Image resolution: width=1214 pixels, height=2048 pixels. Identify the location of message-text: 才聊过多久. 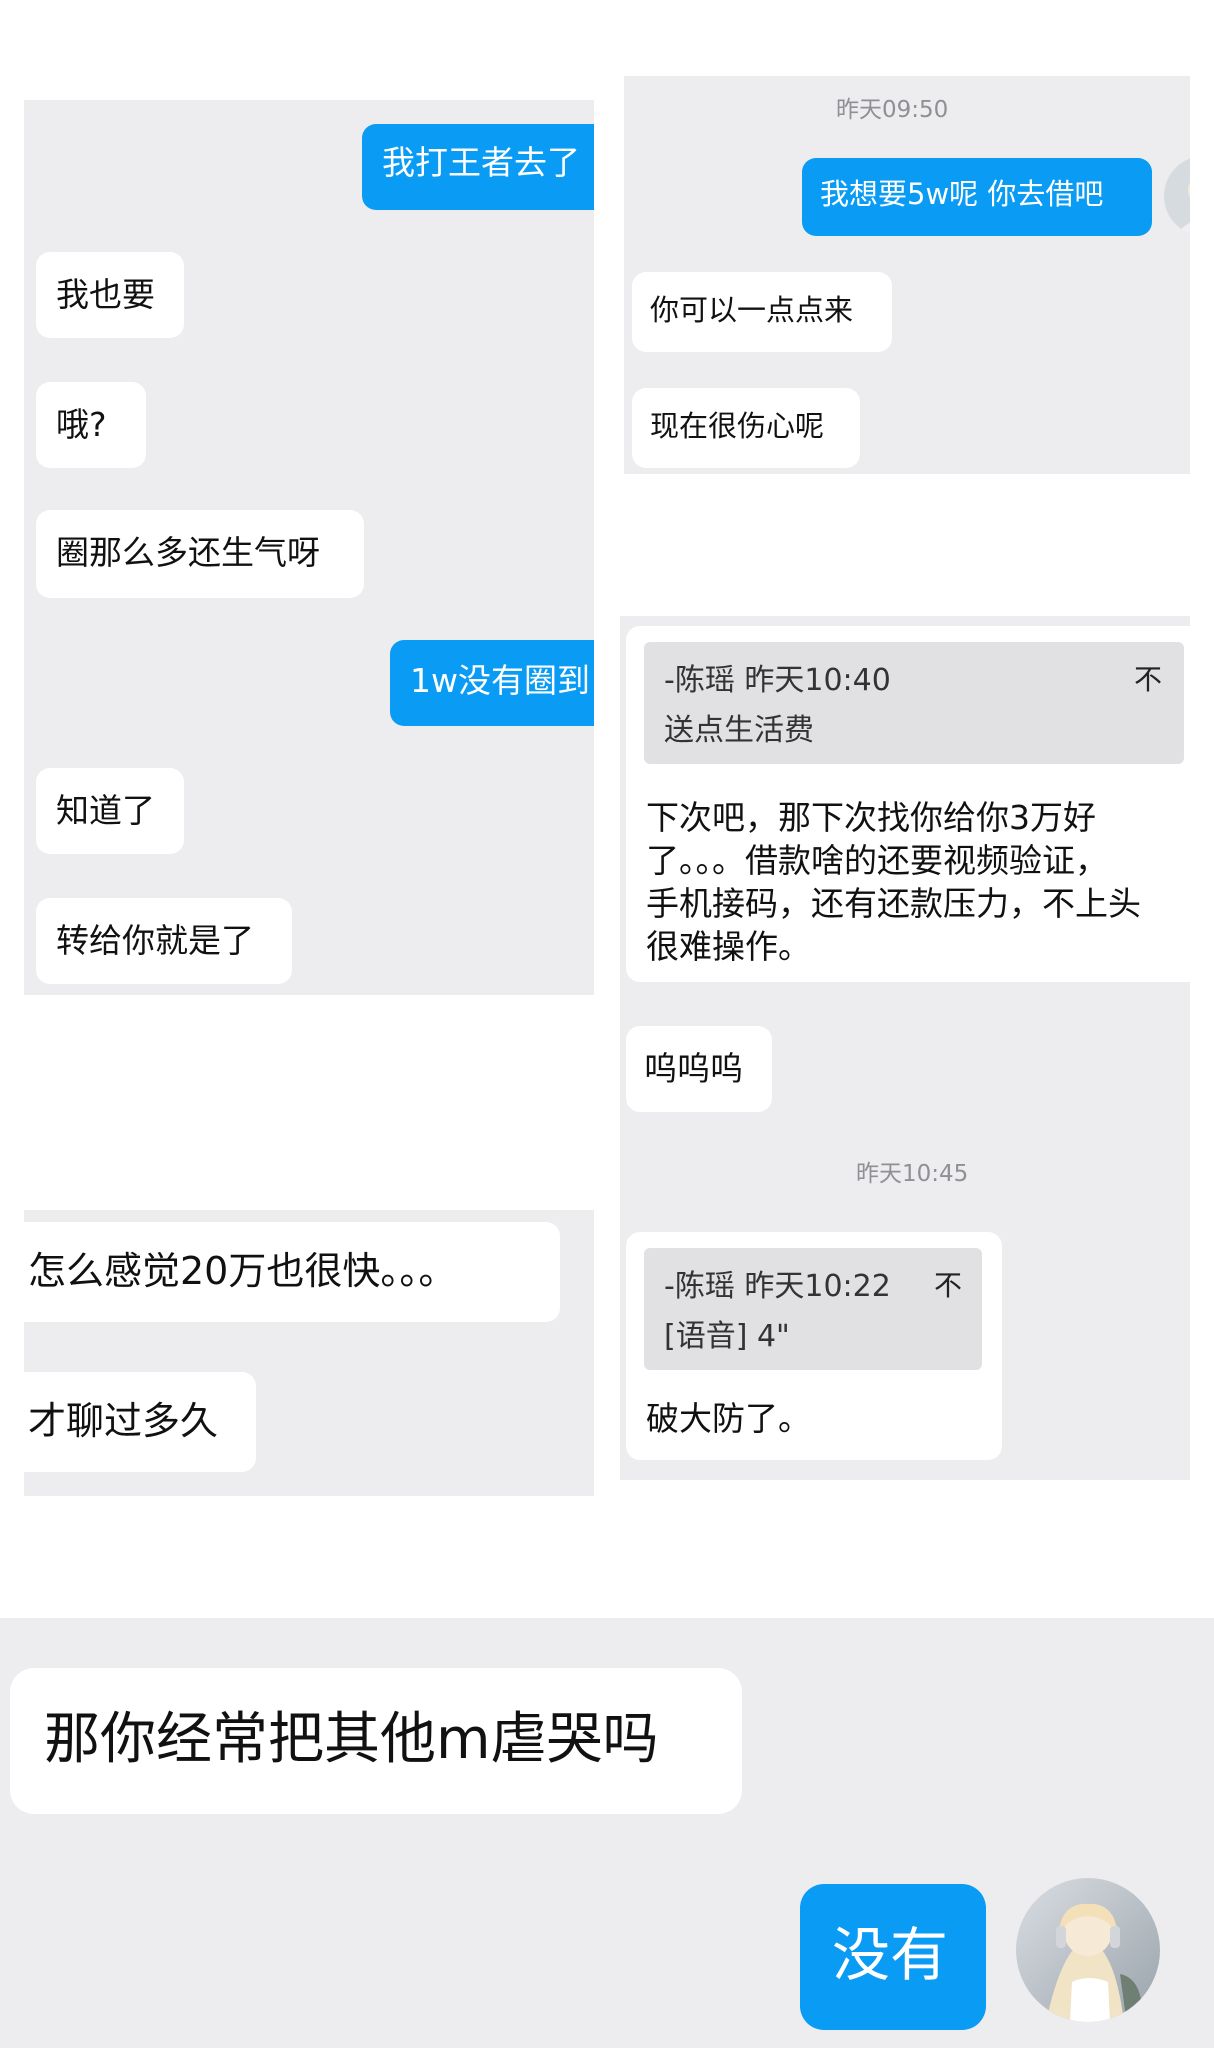
(123, 1421).